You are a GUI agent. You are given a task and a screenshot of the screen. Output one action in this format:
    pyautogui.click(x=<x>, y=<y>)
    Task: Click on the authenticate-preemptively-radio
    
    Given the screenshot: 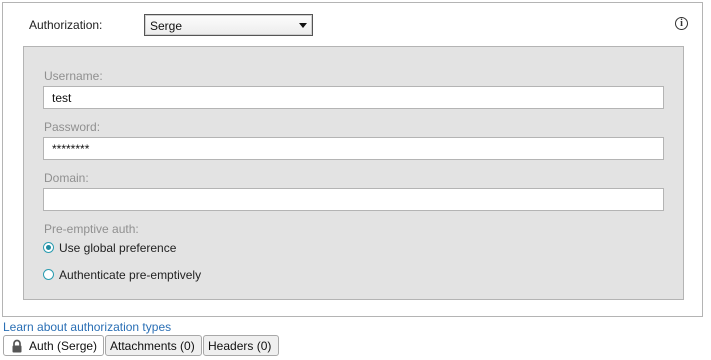 What is the action you would take?
    pyautogui.click(x=48, y=274)
    